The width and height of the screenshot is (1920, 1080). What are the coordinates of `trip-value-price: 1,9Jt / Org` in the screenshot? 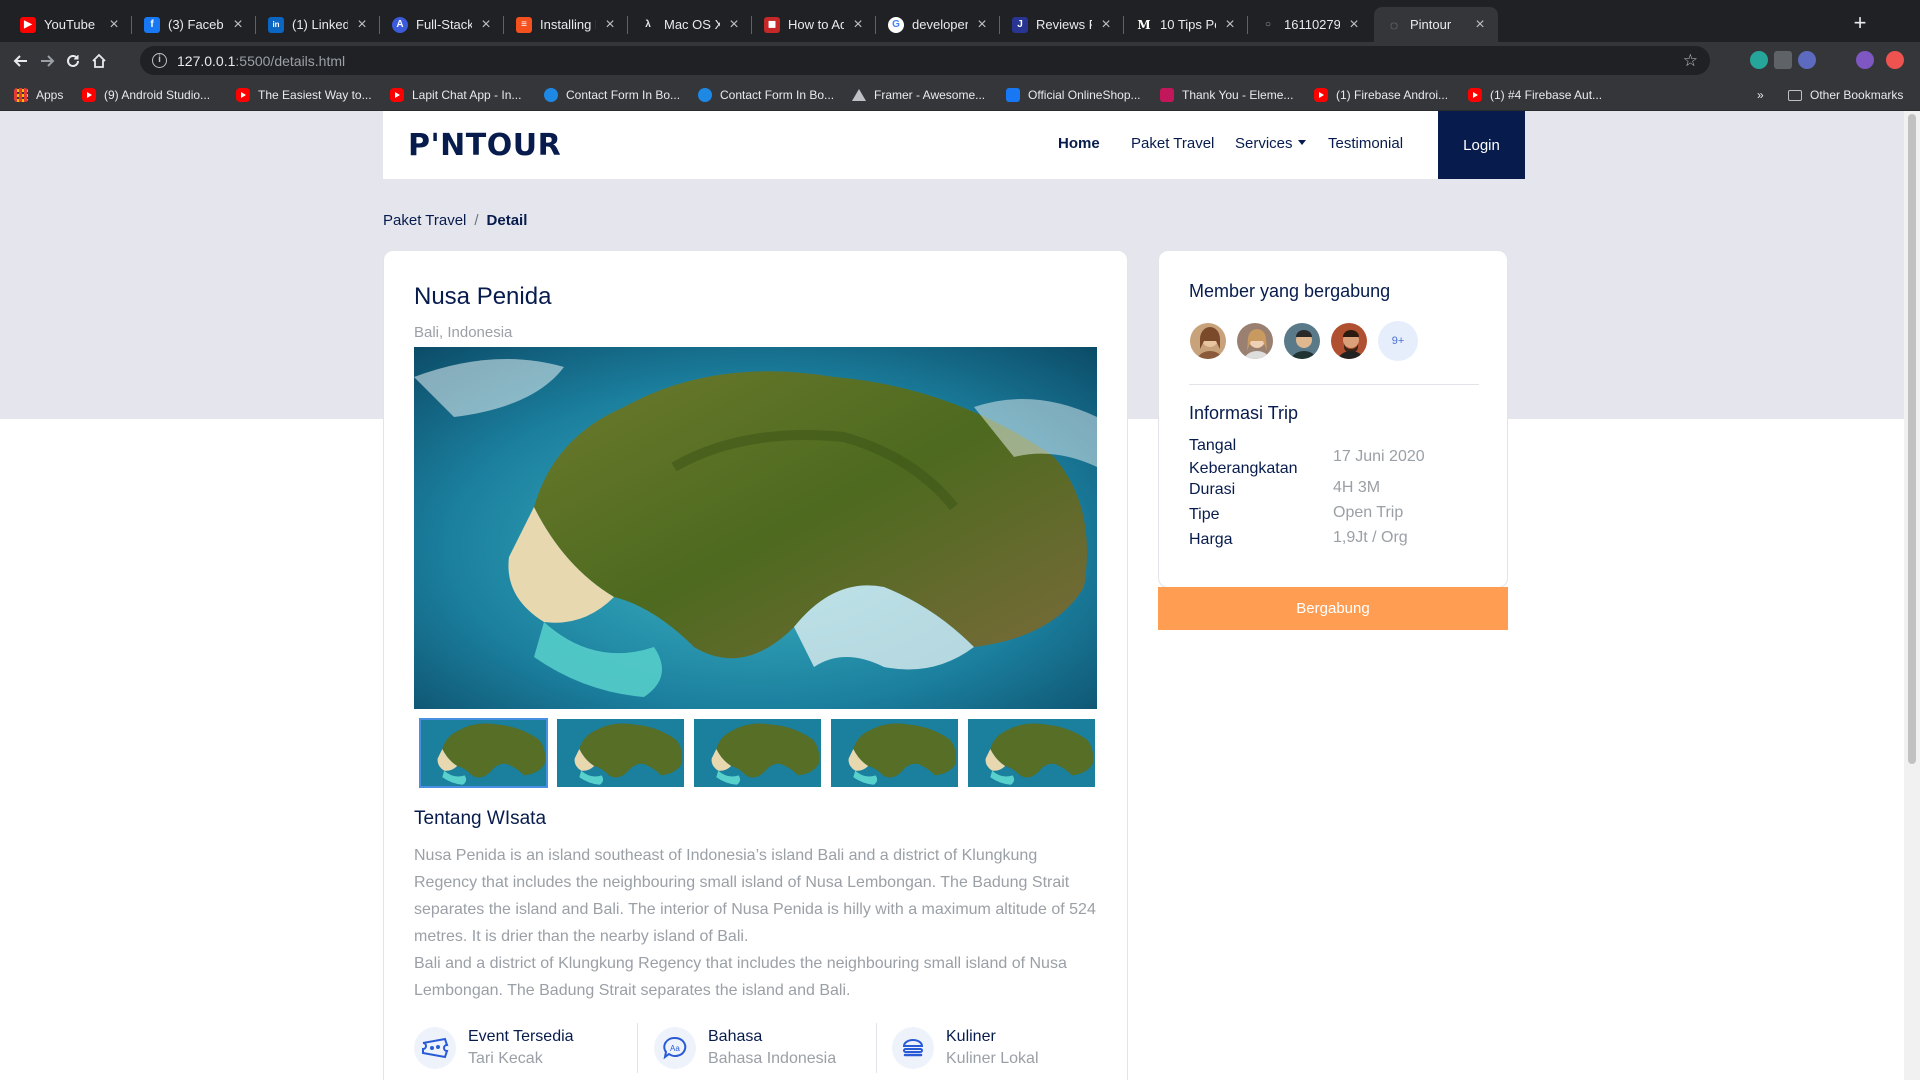 It's located at (1370, 537).